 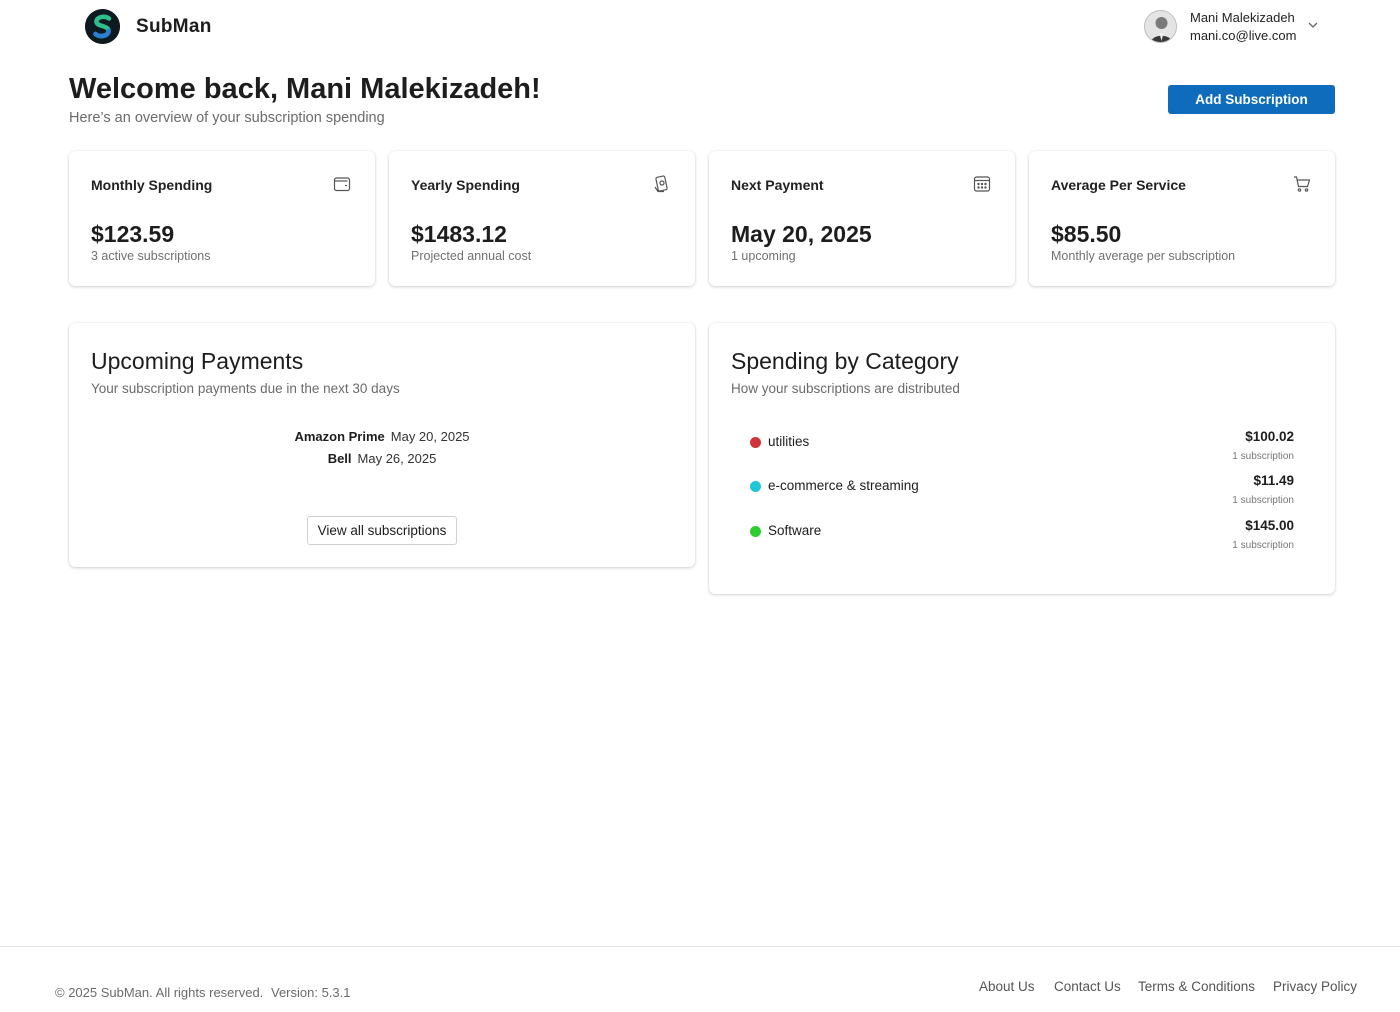 What do you see at coordinates (311, 992) in the screenshot?
I see `version-text: Version: 5.3.1` at bounding box center [311, 992].